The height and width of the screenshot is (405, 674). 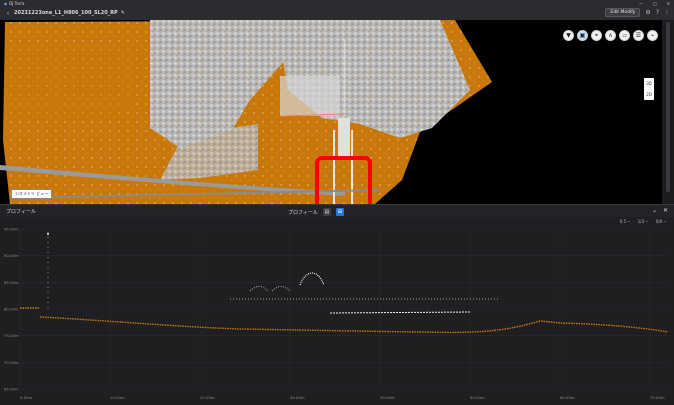 I want to click on pin-icon: ⌖, so click(x=596, y=35).